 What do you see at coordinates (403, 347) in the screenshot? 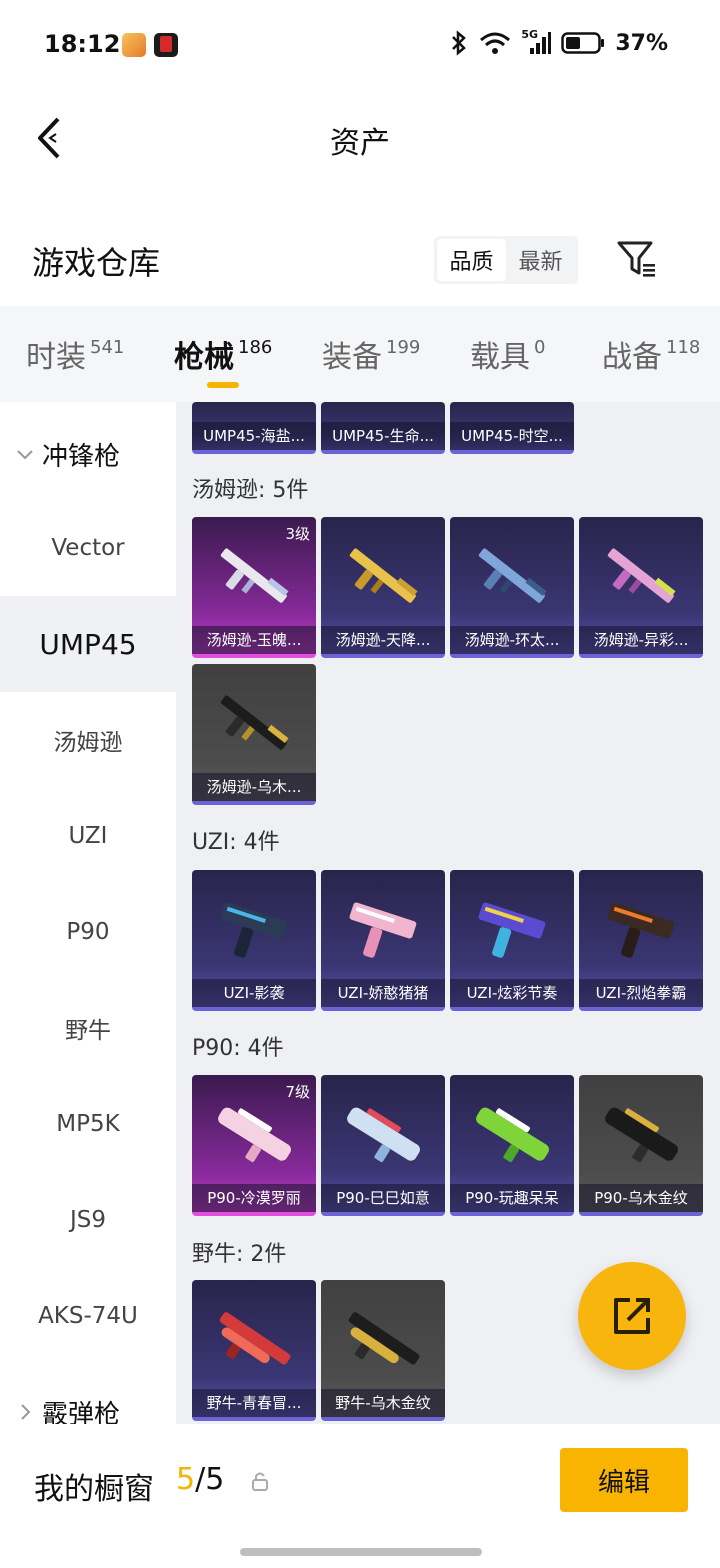
I see `tab-count: 199` at bounding box center [403, 347].